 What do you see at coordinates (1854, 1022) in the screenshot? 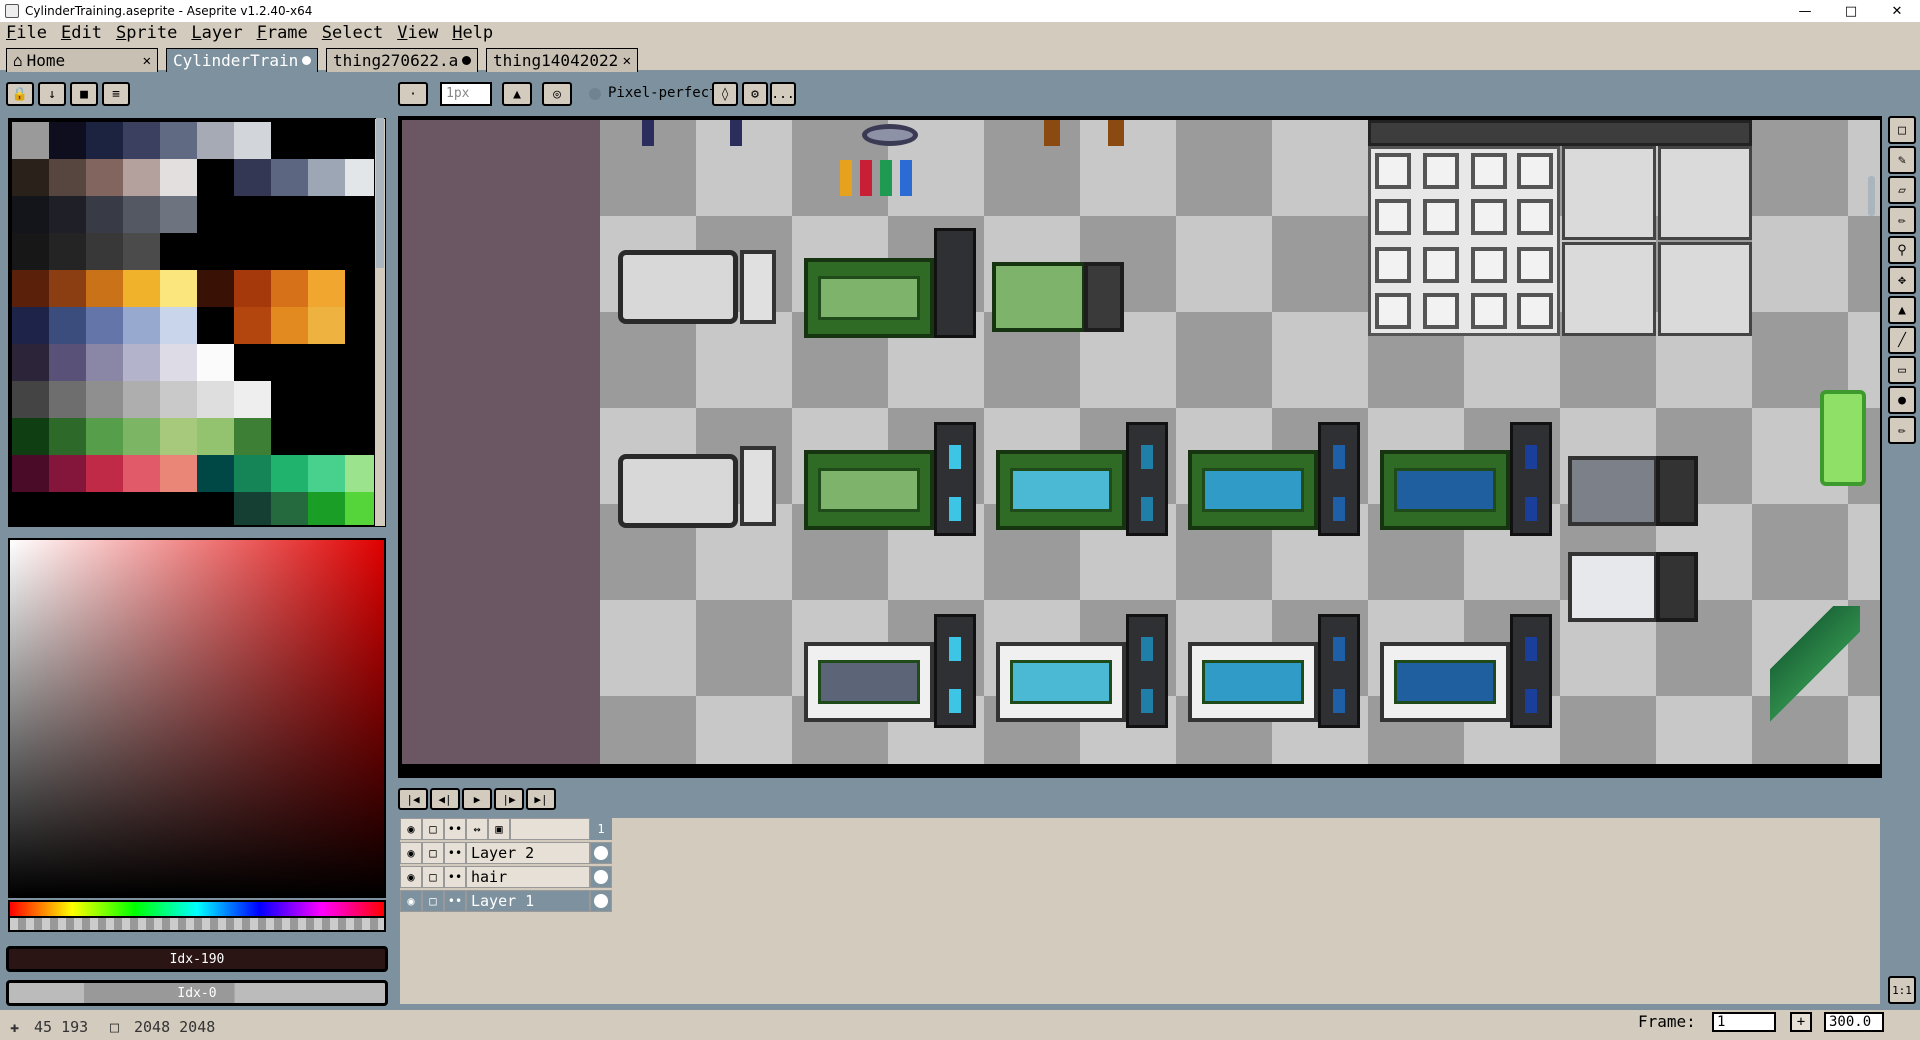
I see `zoom-input: 300.0` at bounding box center [1854, 1022].